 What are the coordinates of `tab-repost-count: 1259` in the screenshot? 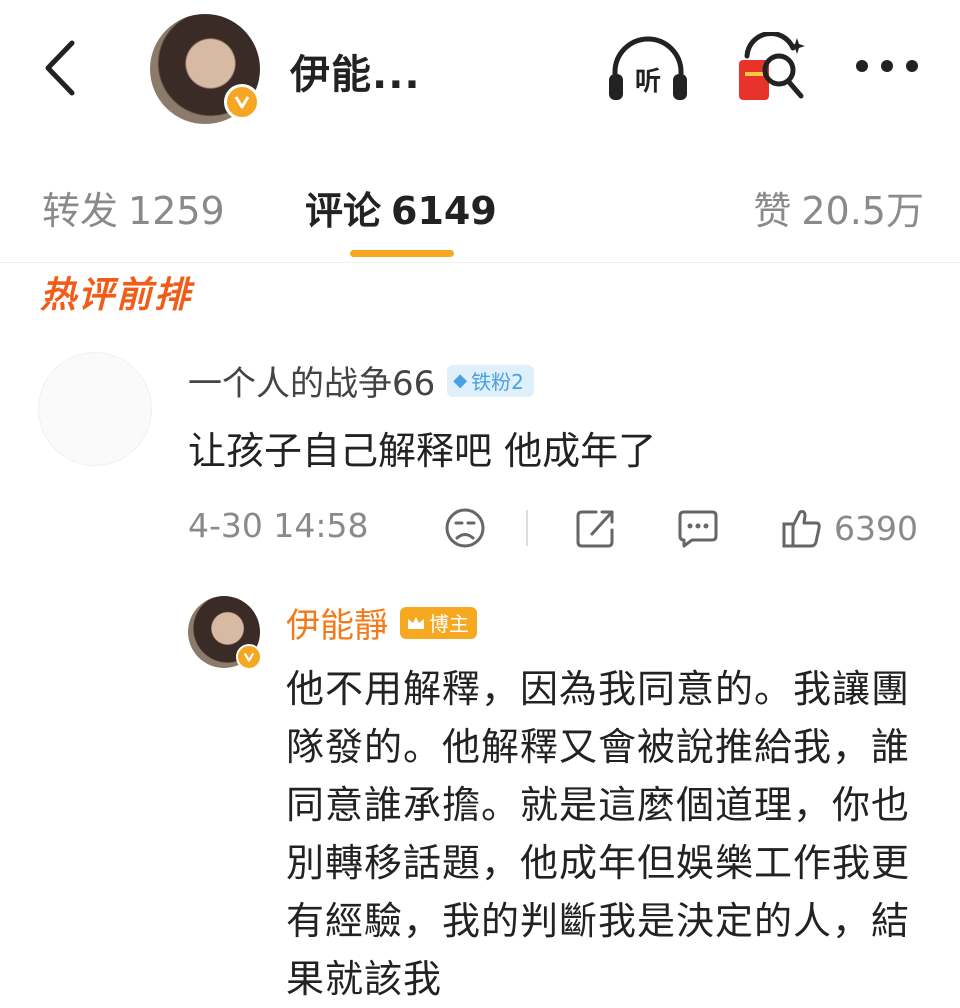 It's located at (176, 211).